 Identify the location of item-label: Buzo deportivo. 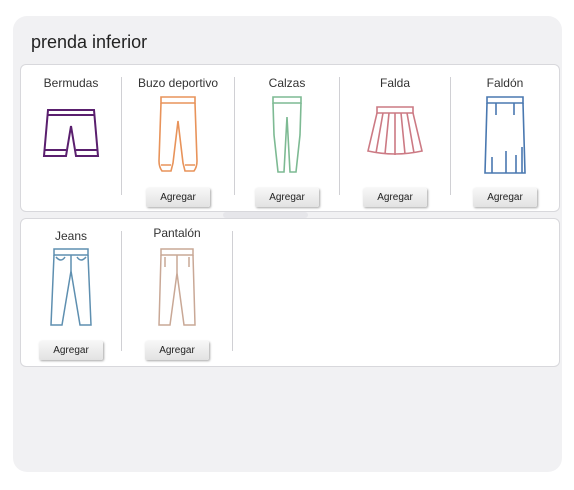
(178, 83).